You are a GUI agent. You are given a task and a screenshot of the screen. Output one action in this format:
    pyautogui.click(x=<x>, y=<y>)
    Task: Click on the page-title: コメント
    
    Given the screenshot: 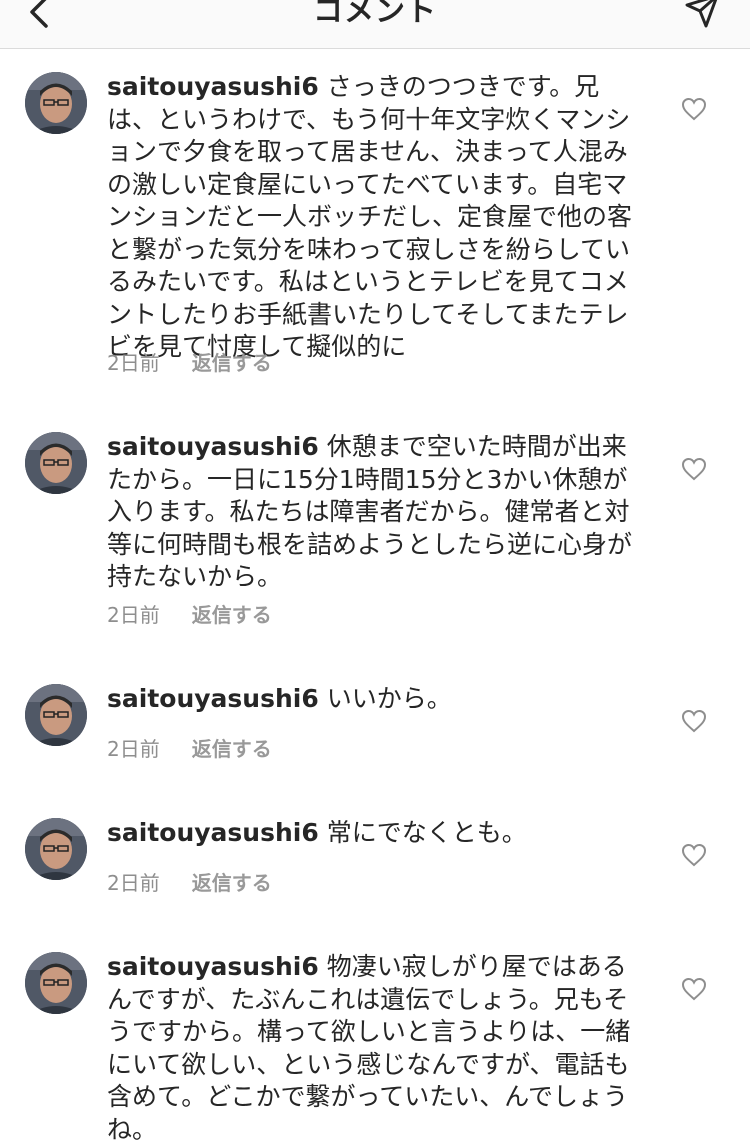 What is the action you would take?
    pyautogui.click(x=375, y=14)
    